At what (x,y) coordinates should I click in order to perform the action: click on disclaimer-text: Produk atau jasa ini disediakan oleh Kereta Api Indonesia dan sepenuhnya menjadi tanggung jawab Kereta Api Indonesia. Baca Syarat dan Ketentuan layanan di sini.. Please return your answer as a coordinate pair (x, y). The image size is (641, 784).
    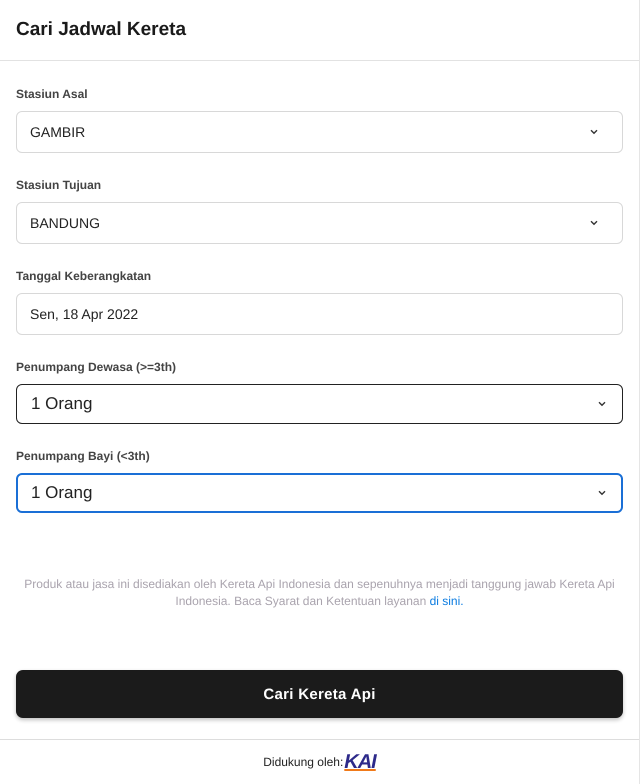
    Looking at the image, I should click on (319, 593).